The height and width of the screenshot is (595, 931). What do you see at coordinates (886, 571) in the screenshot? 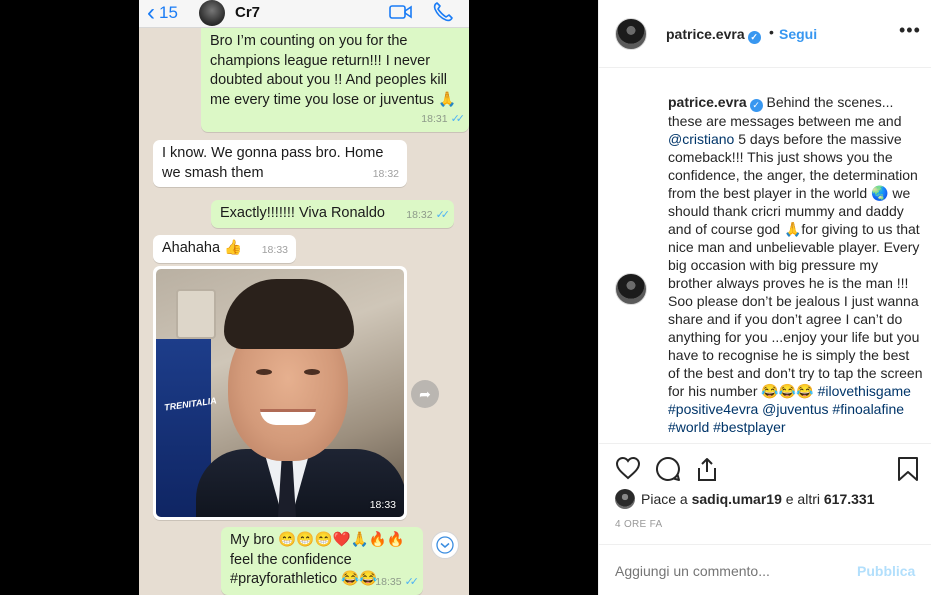
I see `publish-button: Pubblica` at bounding box center [886, 571].